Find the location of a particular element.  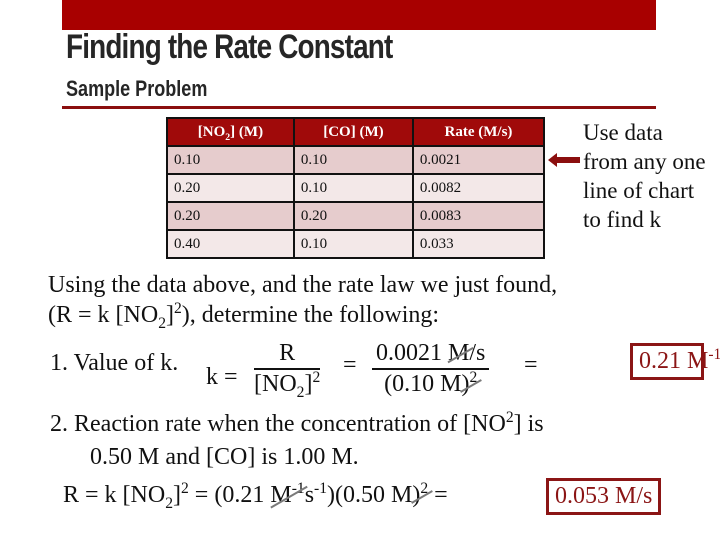

side-note-line: to find k is located at coordinates (622, 219).